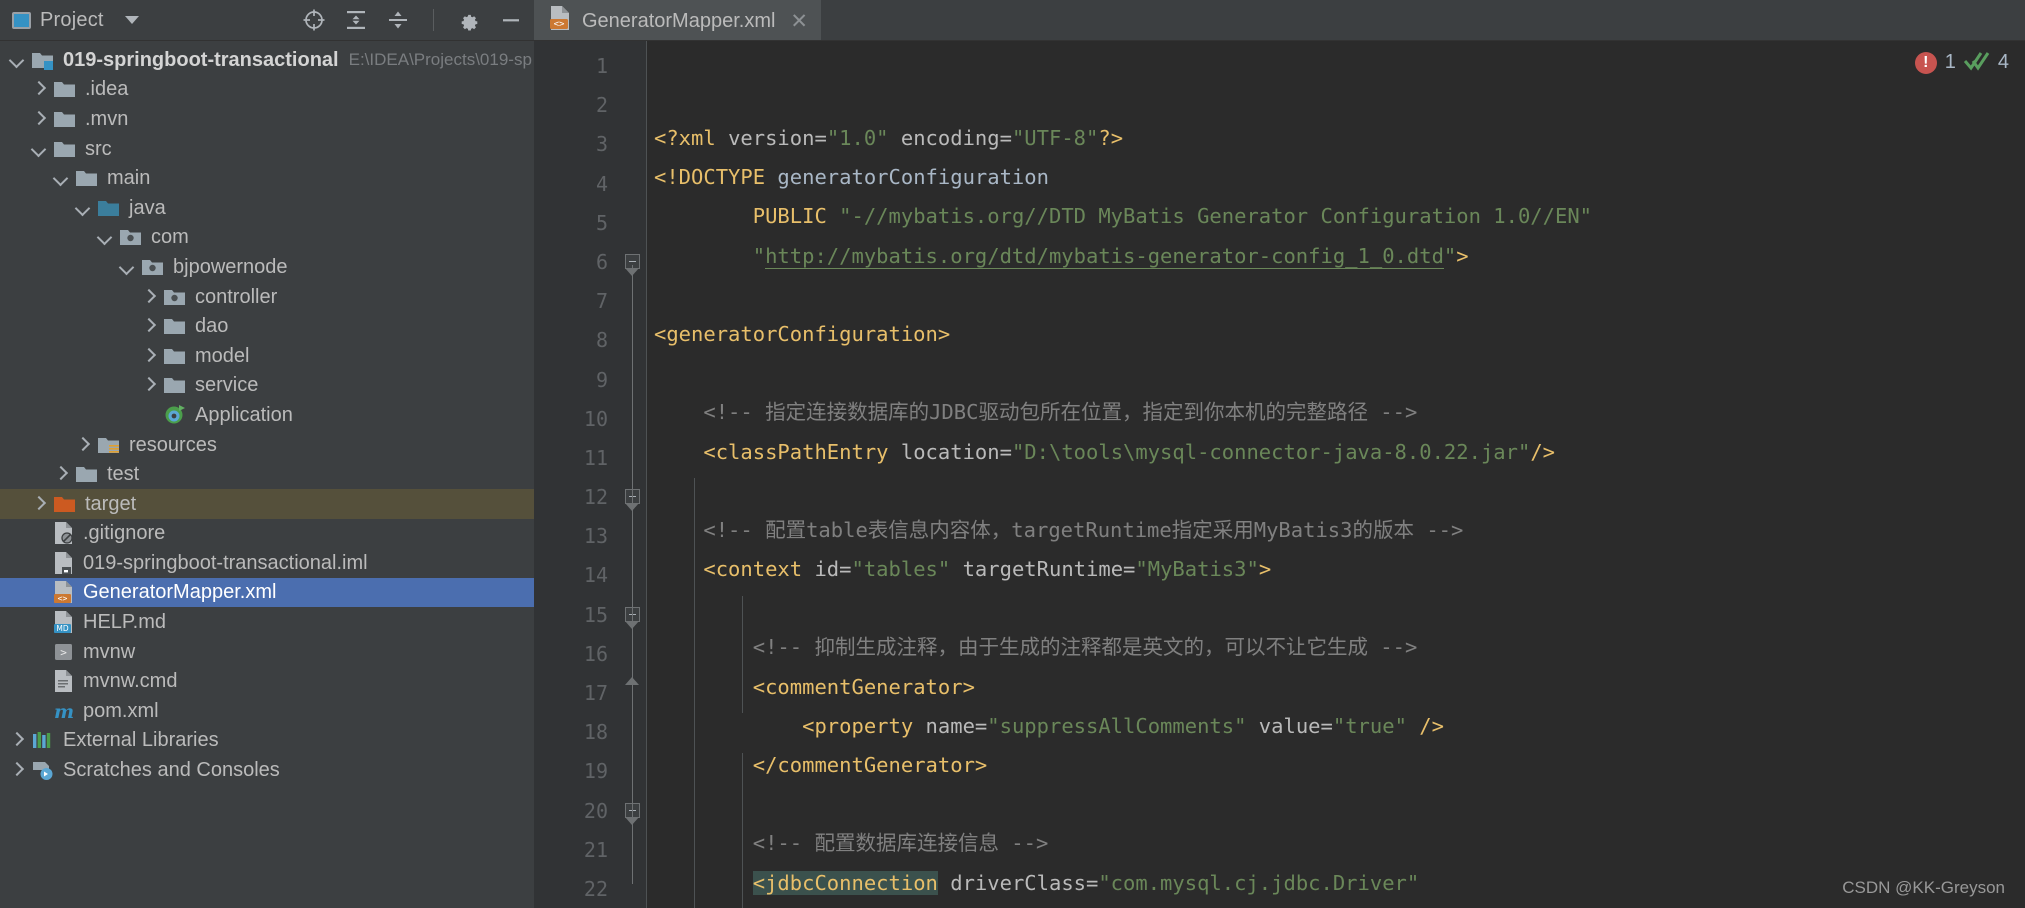 This screenshot has height=908, width=2025. I want to click on code-token-tag: <context, so click(753, 569).